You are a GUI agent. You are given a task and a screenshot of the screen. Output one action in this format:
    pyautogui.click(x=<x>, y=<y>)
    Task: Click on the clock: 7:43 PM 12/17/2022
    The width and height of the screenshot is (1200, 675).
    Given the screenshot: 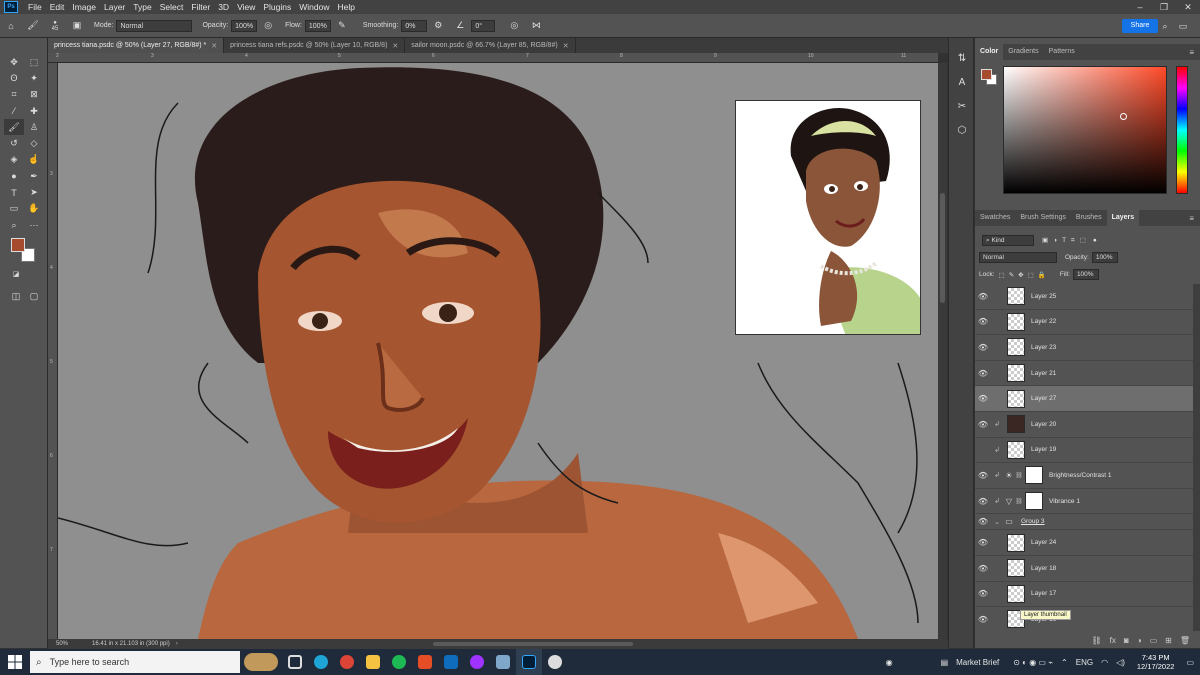 What is the action you would take?
    pyautogui.click(x=1156, y=662)
    